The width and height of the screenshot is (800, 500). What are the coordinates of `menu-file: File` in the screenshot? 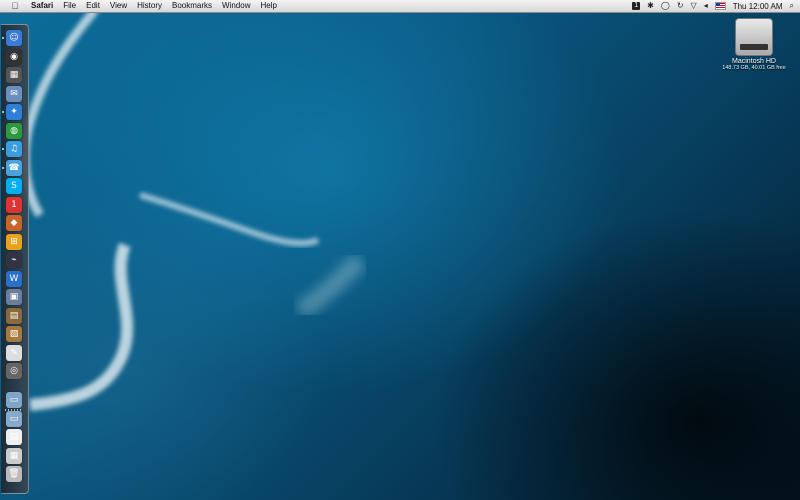 It's located at (69, 6).